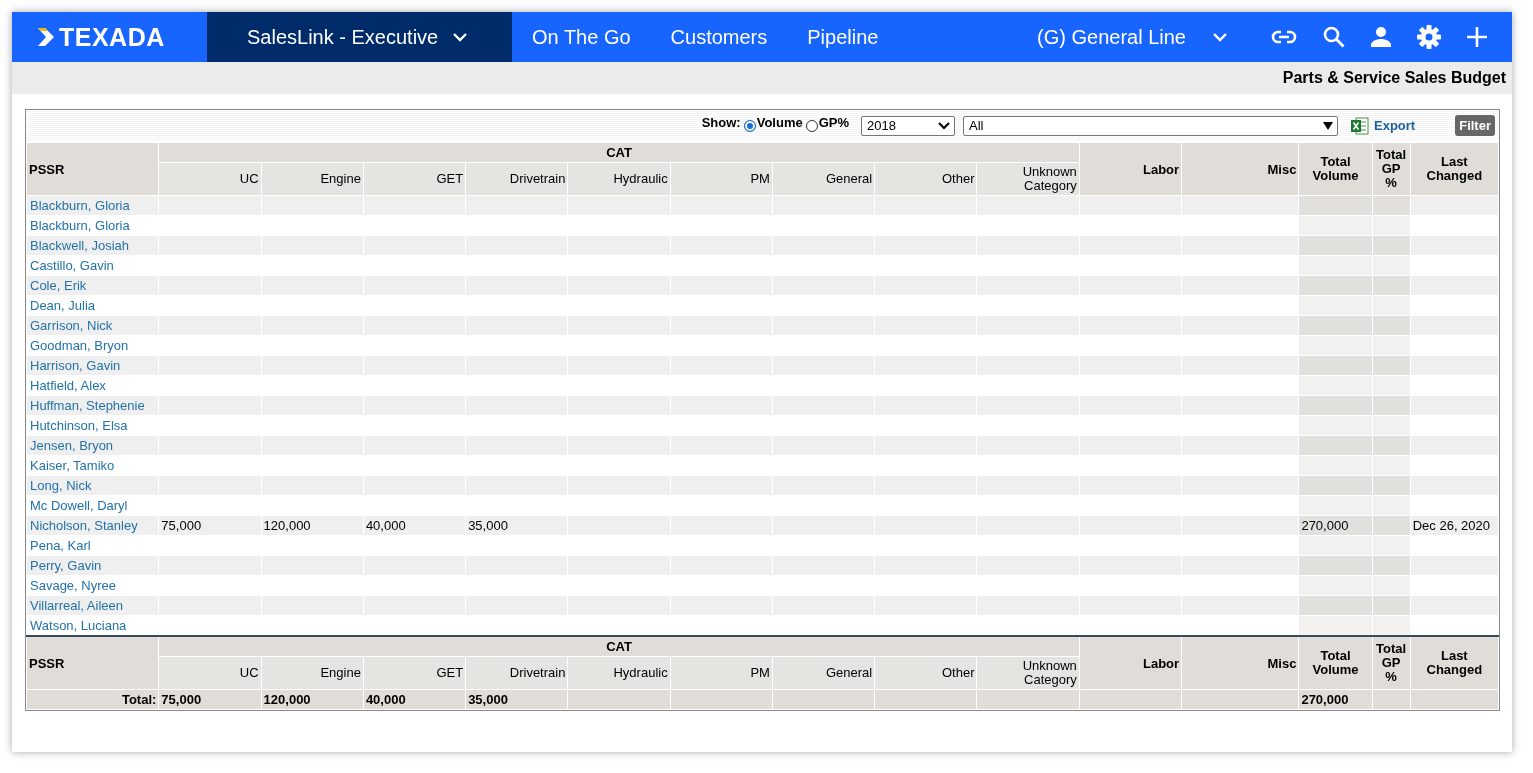 The width and height of the screenshot is (1533, 773). Describe the element at coordinates (721, 122) in the screenshot. I see `show-label: Show:` at that location.